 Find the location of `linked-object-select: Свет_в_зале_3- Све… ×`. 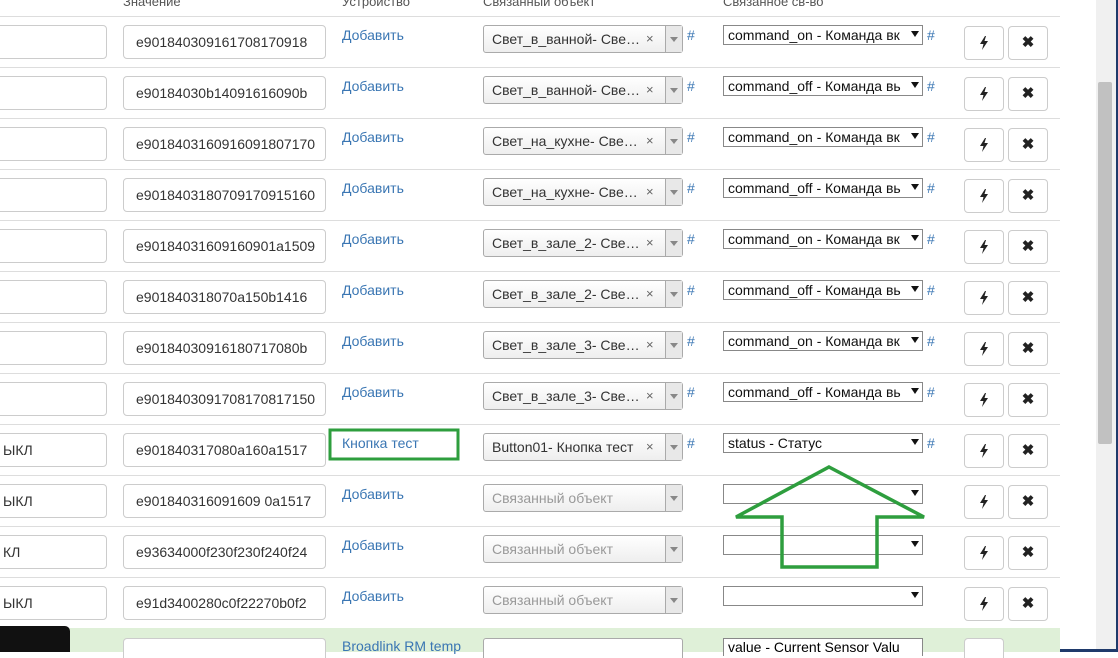

linked-object-select: Свет_в_зале_3- Све… × is located at coordinates (583, 345).